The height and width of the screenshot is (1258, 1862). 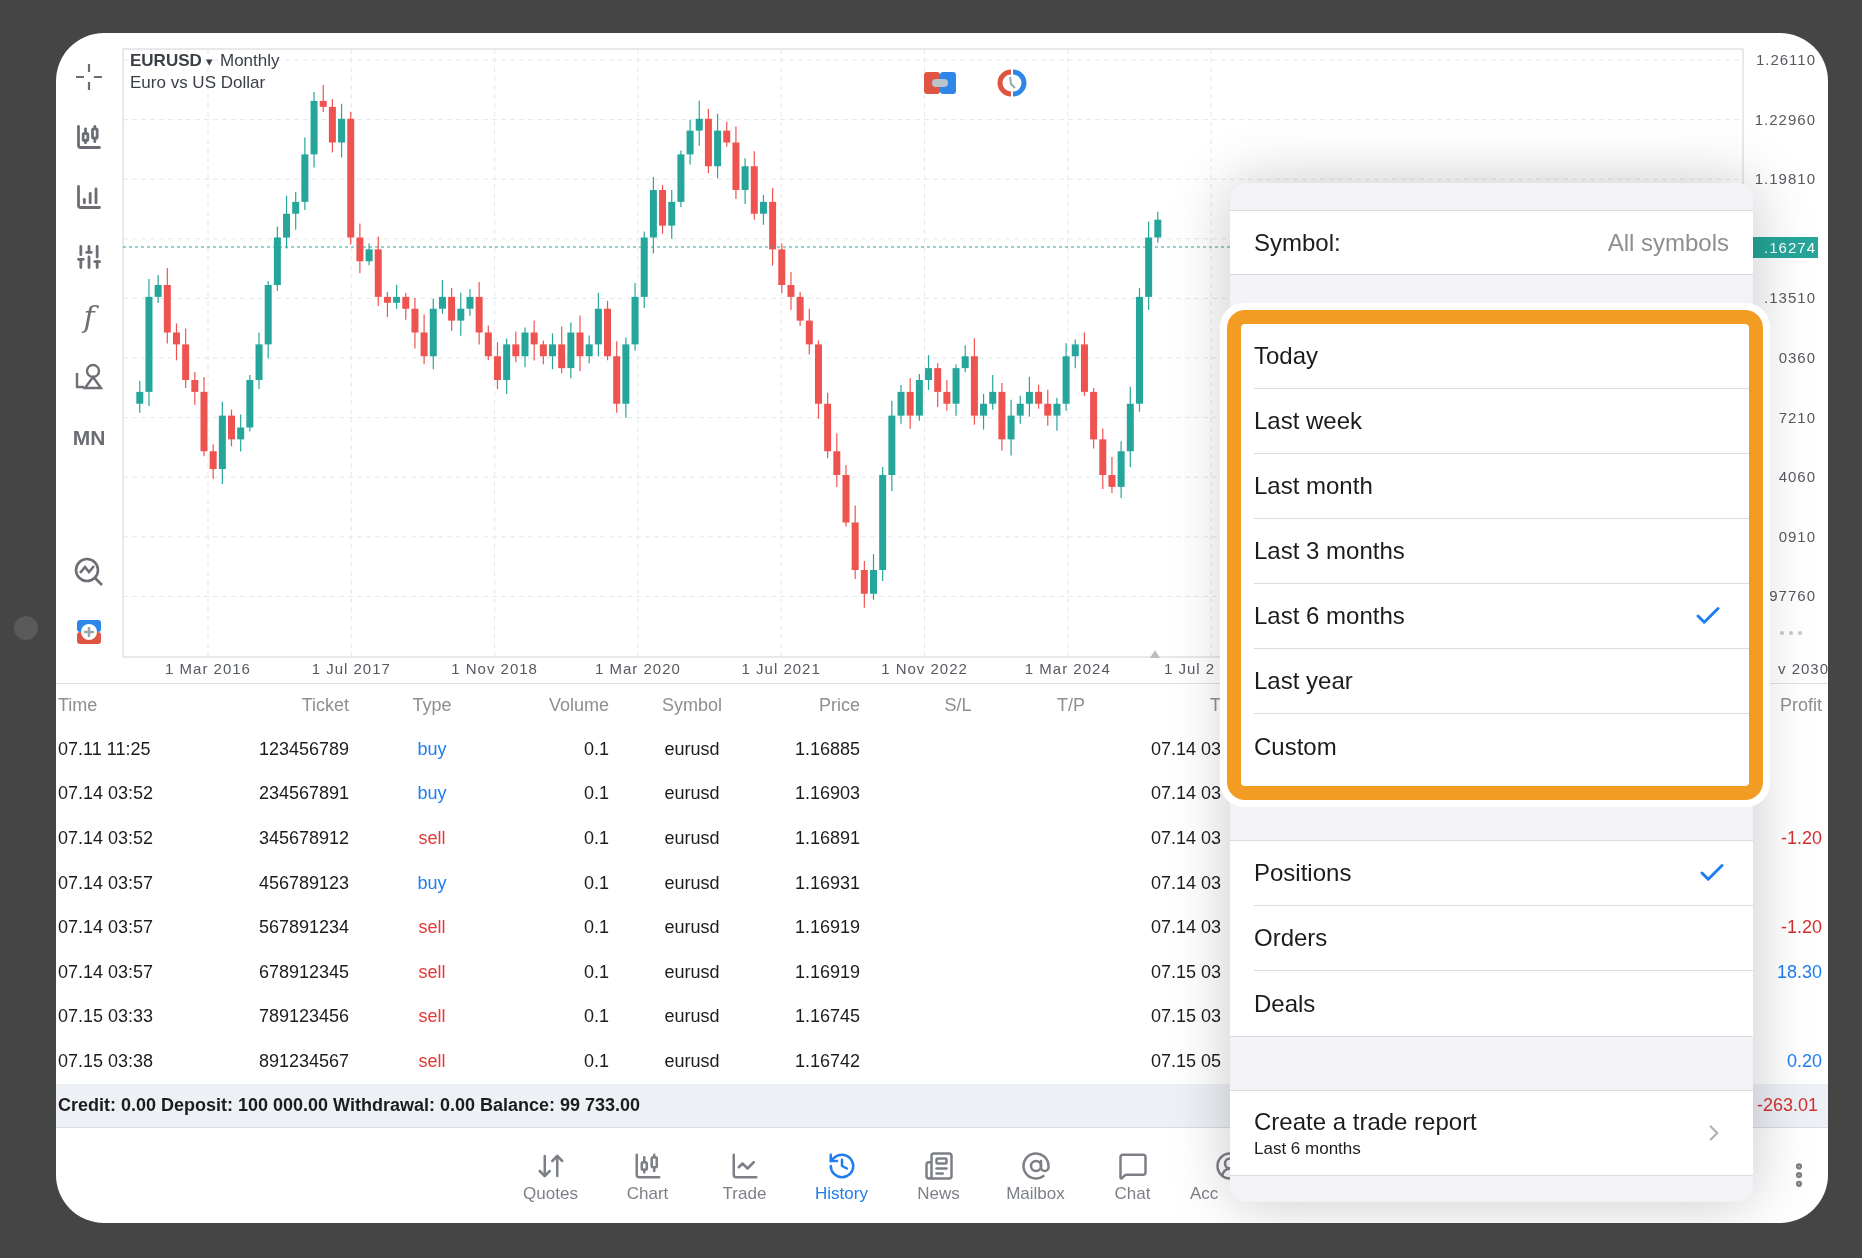 What do you see at coordinates (325, 705) in the screenshot?
I see `column-header: Ticket` at bounding box center [325, 705].